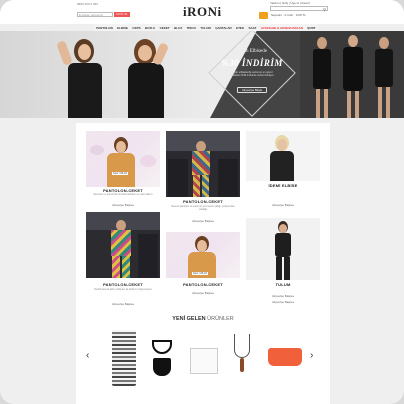 This screenshot has width=404, height=404. I want to click on site-logo: iRONi, so click(202, 12).